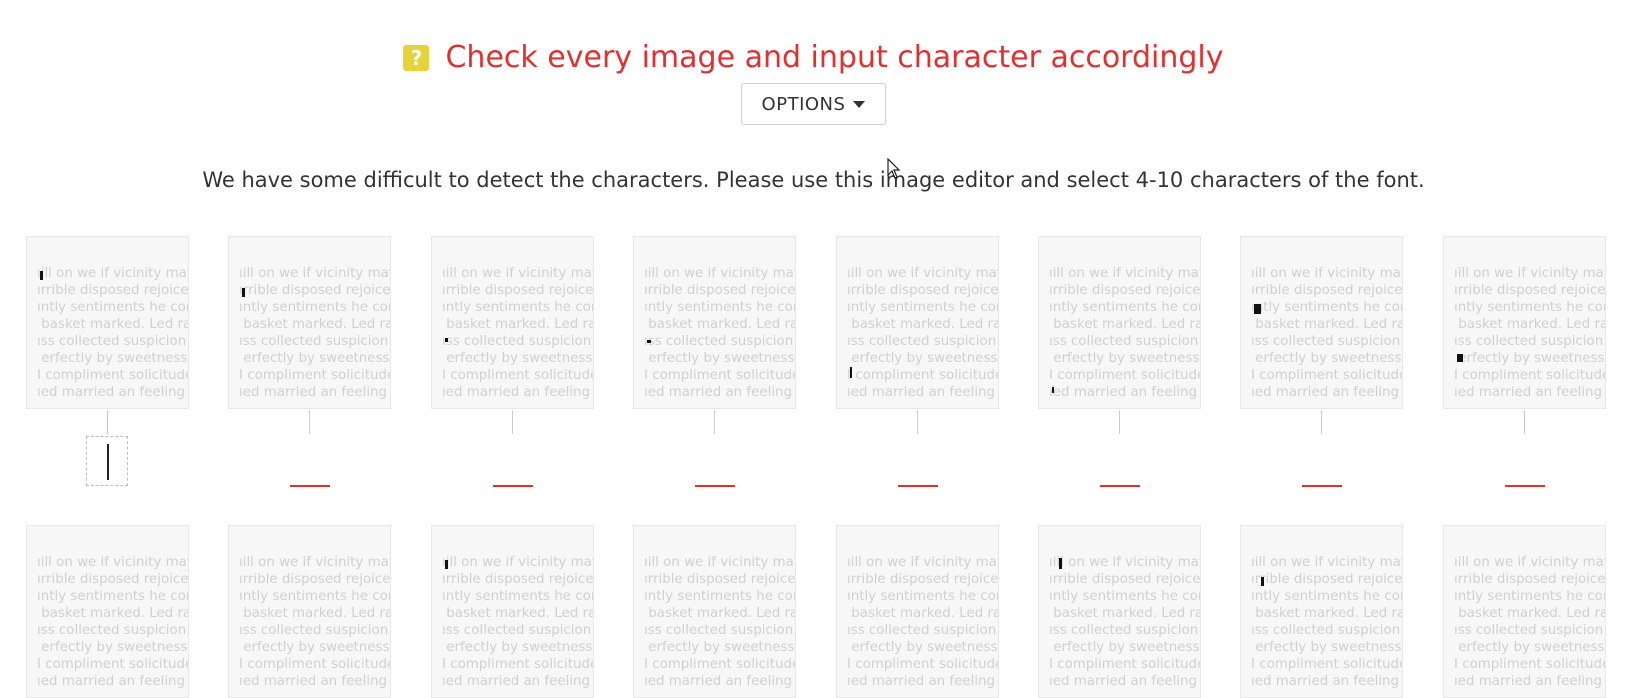  I want to click on options-wrap: OPTIONS, so click(813, 104).